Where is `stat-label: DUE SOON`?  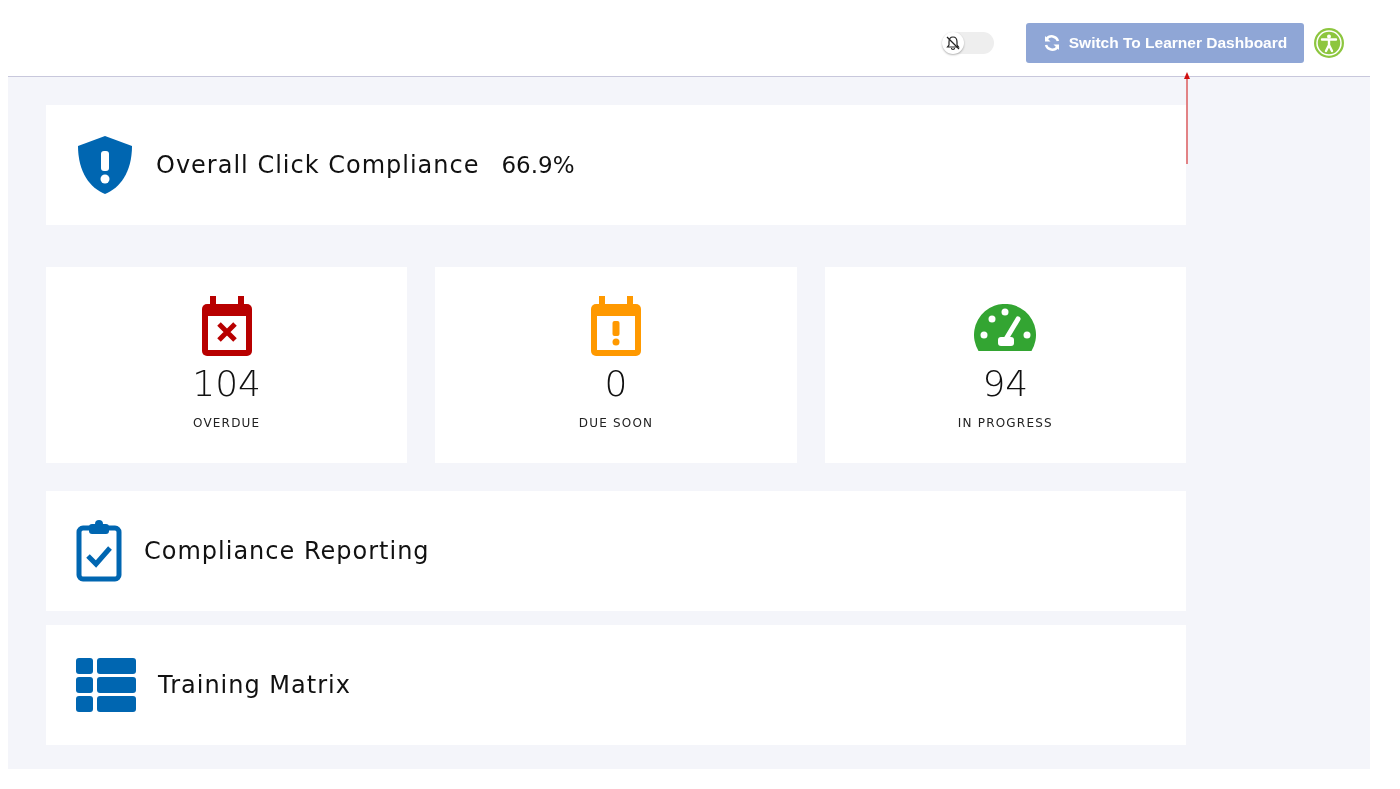 stat-label: DUE SOON is located at coordinates (616, 423).